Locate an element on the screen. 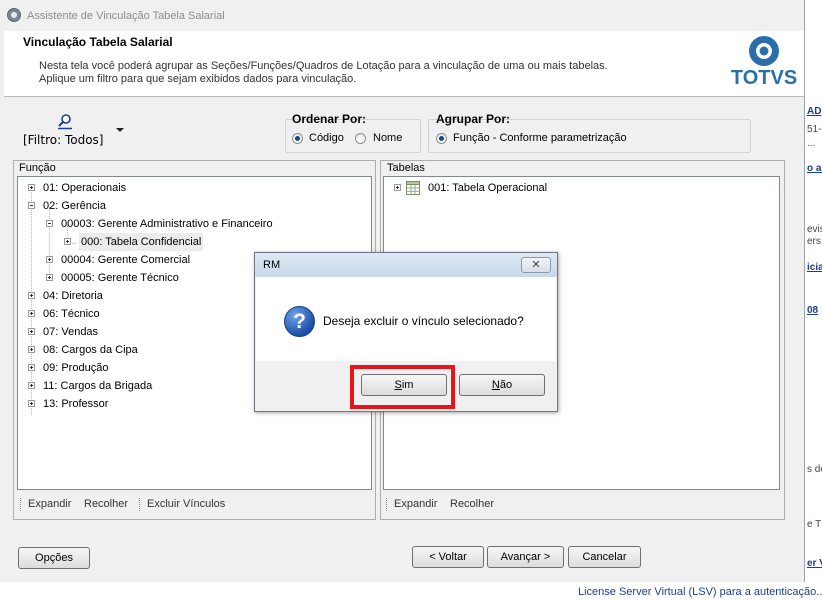  radio-nome is located at coordinates (360, 138).